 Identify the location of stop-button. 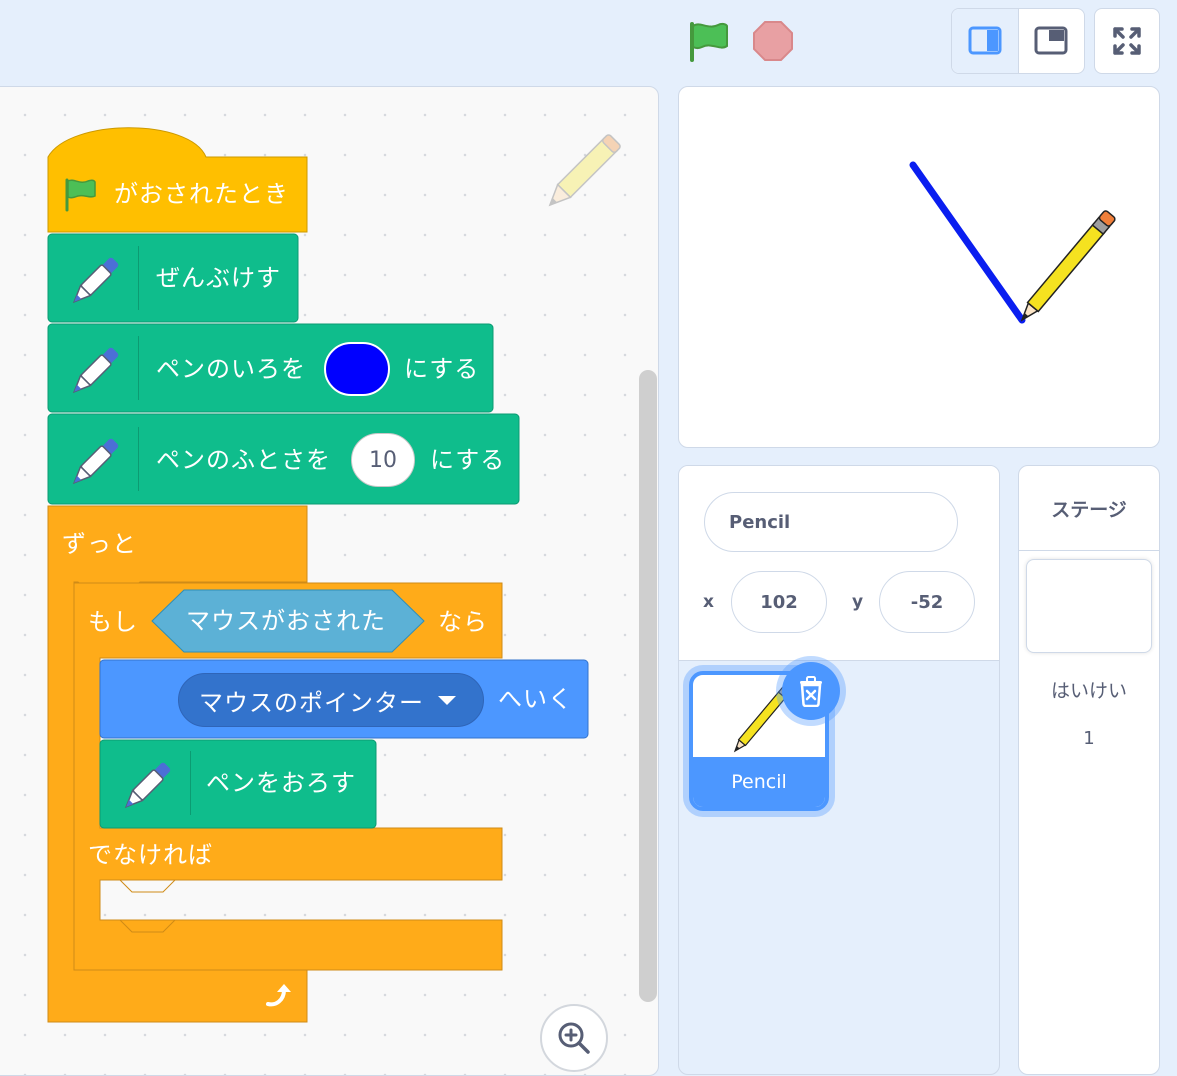
(773, 41).